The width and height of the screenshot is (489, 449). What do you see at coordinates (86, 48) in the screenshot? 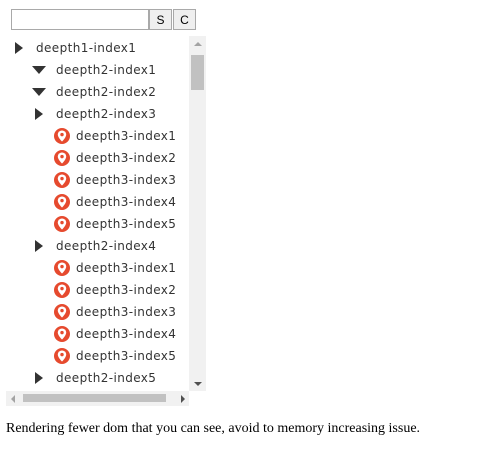
I see `tree-node-label: deepth1-index1` at bounding box center [86, 48].